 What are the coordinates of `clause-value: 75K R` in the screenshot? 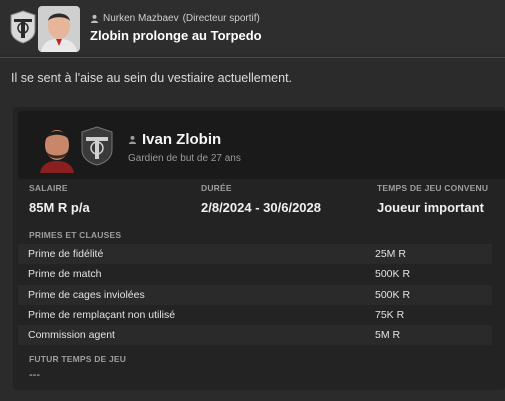 It's located at (390, 315).